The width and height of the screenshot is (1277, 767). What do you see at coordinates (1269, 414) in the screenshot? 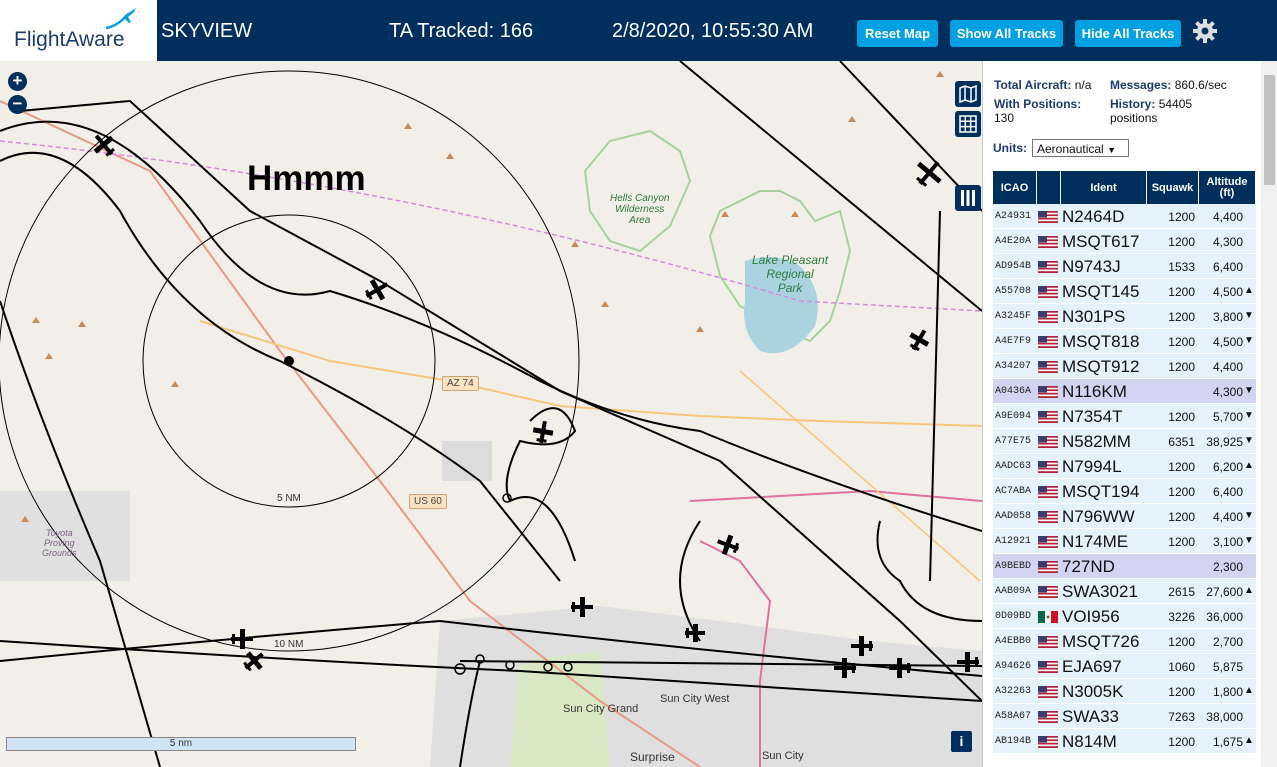
I see `panel-scrollbar` at bounding box center [1269, 414].